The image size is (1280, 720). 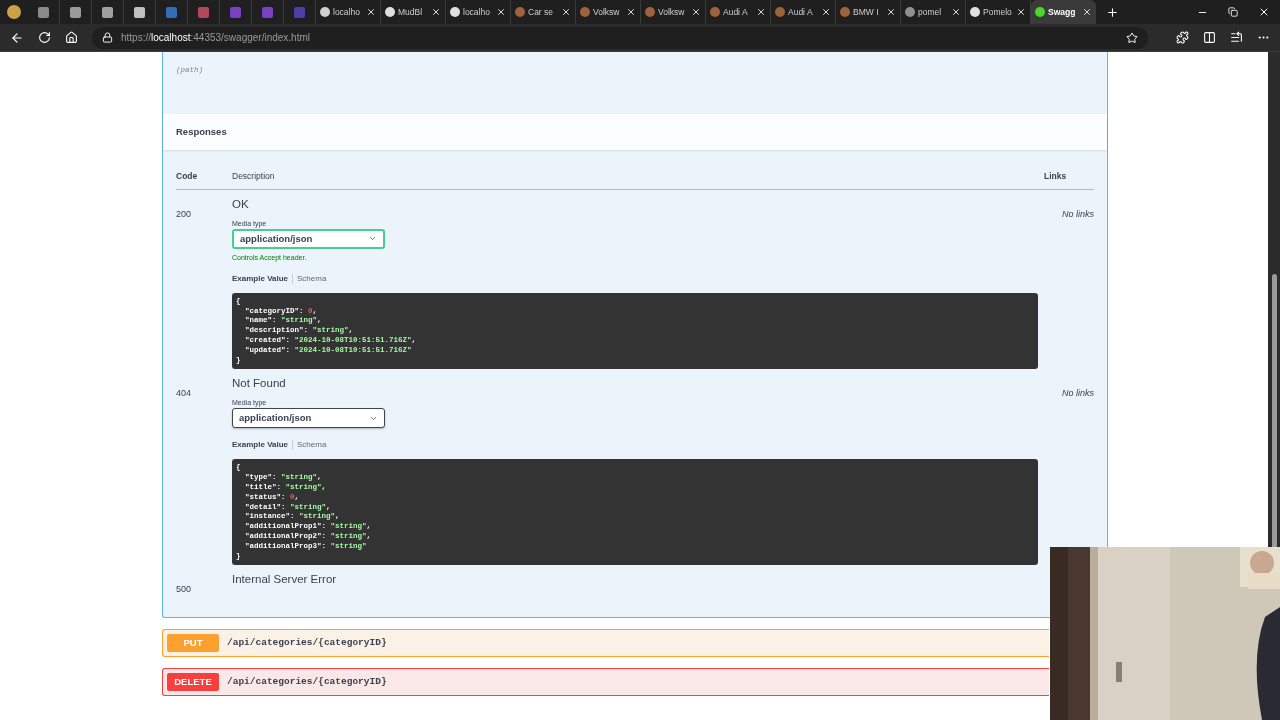 What do you see at coordinates (171, 37) in the screenshot?
I see `url-text: localhost` at bounding box center [171, 37].